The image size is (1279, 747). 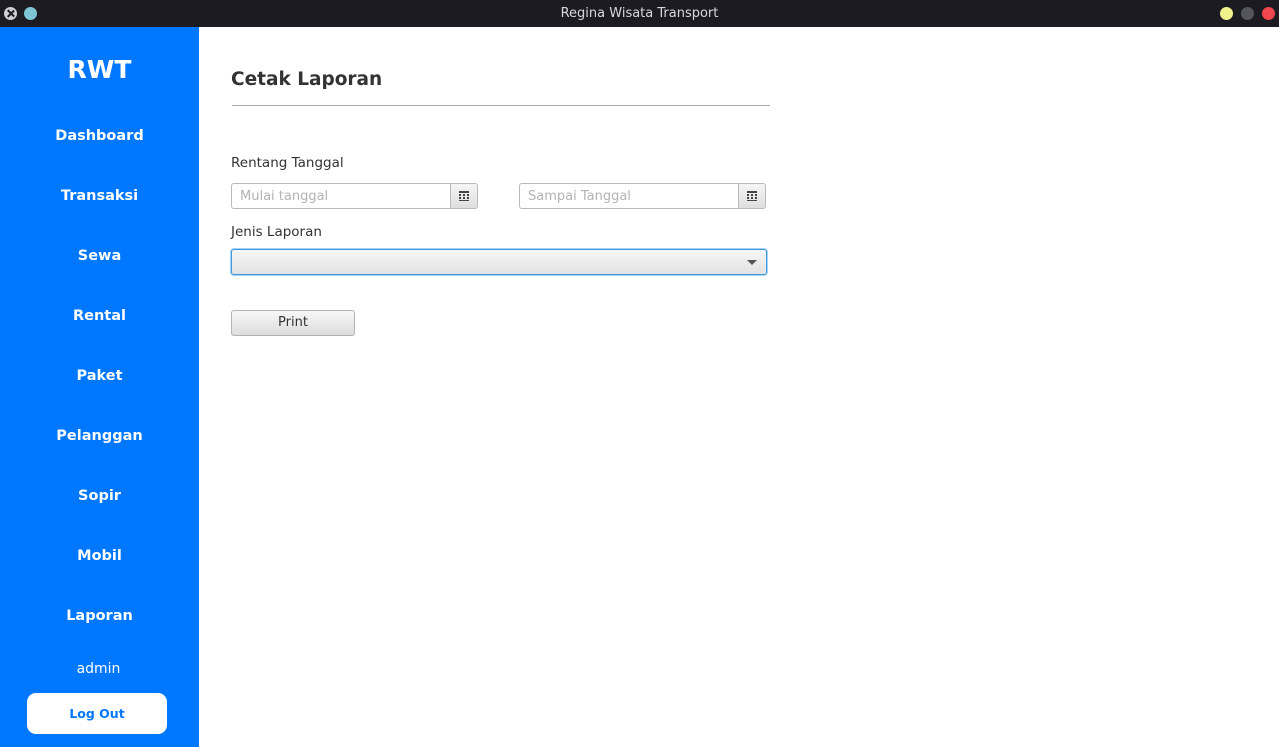 I want to click on sidebar-item-sewa: Sewa, so click(x=99, y=256).